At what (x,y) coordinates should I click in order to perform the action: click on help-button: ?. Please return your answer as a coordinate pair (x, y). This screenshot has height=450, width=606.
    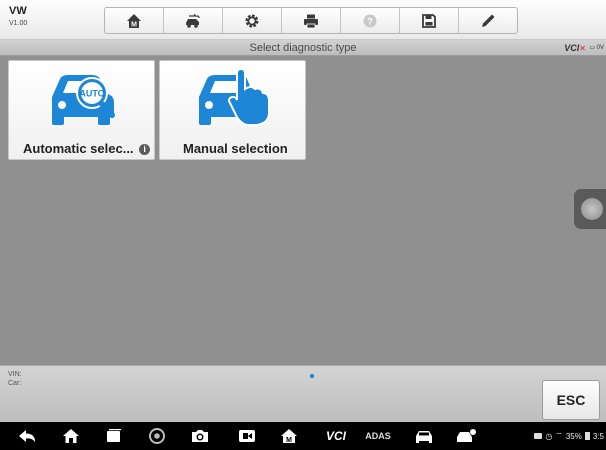
    Looking at the image, I should click on (370, 20).